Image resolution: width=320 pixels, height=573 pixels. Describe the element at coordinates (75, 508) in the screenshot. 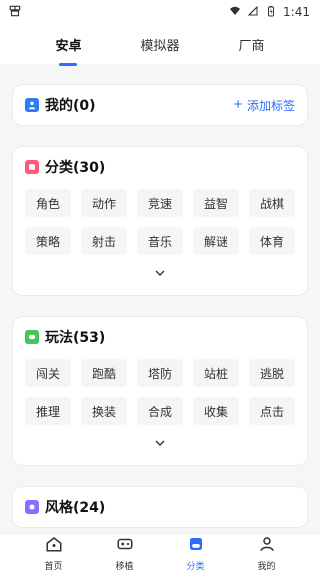

I see `style-title-text: 风格(24)` at that location.